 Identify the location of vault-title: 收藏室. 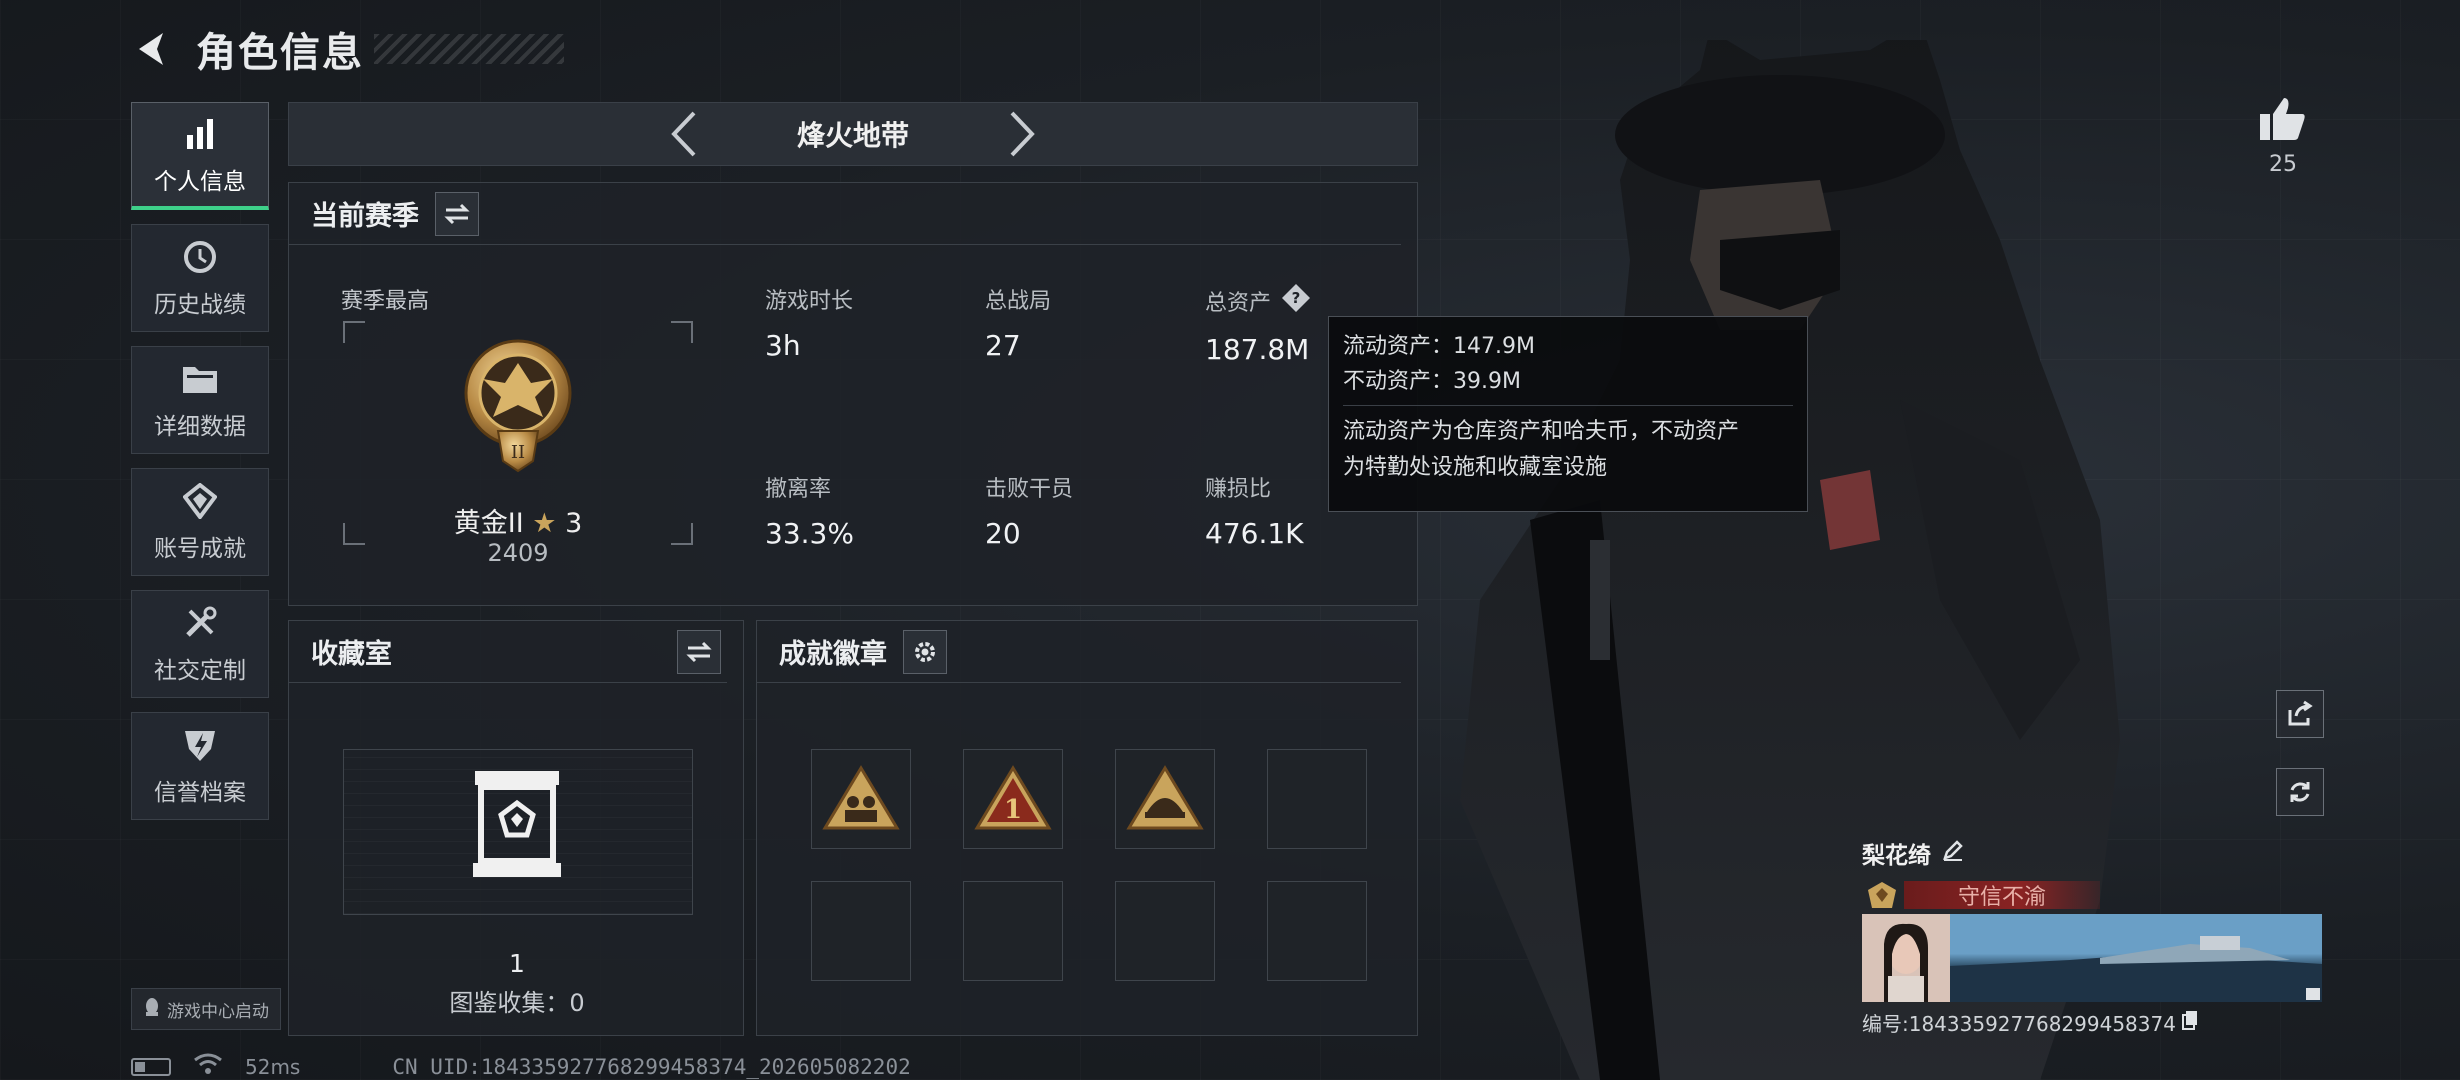
(351, 654).